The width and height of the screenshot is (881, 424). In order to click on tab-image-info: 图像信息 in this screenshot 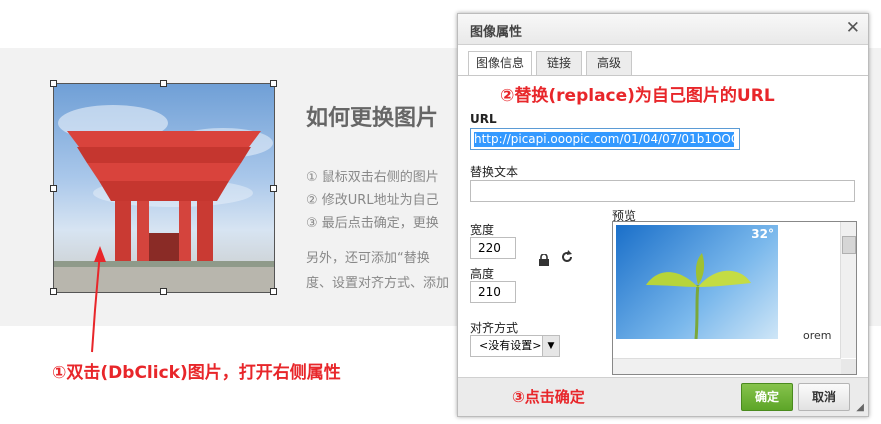, I will do `click(500, 63)`.